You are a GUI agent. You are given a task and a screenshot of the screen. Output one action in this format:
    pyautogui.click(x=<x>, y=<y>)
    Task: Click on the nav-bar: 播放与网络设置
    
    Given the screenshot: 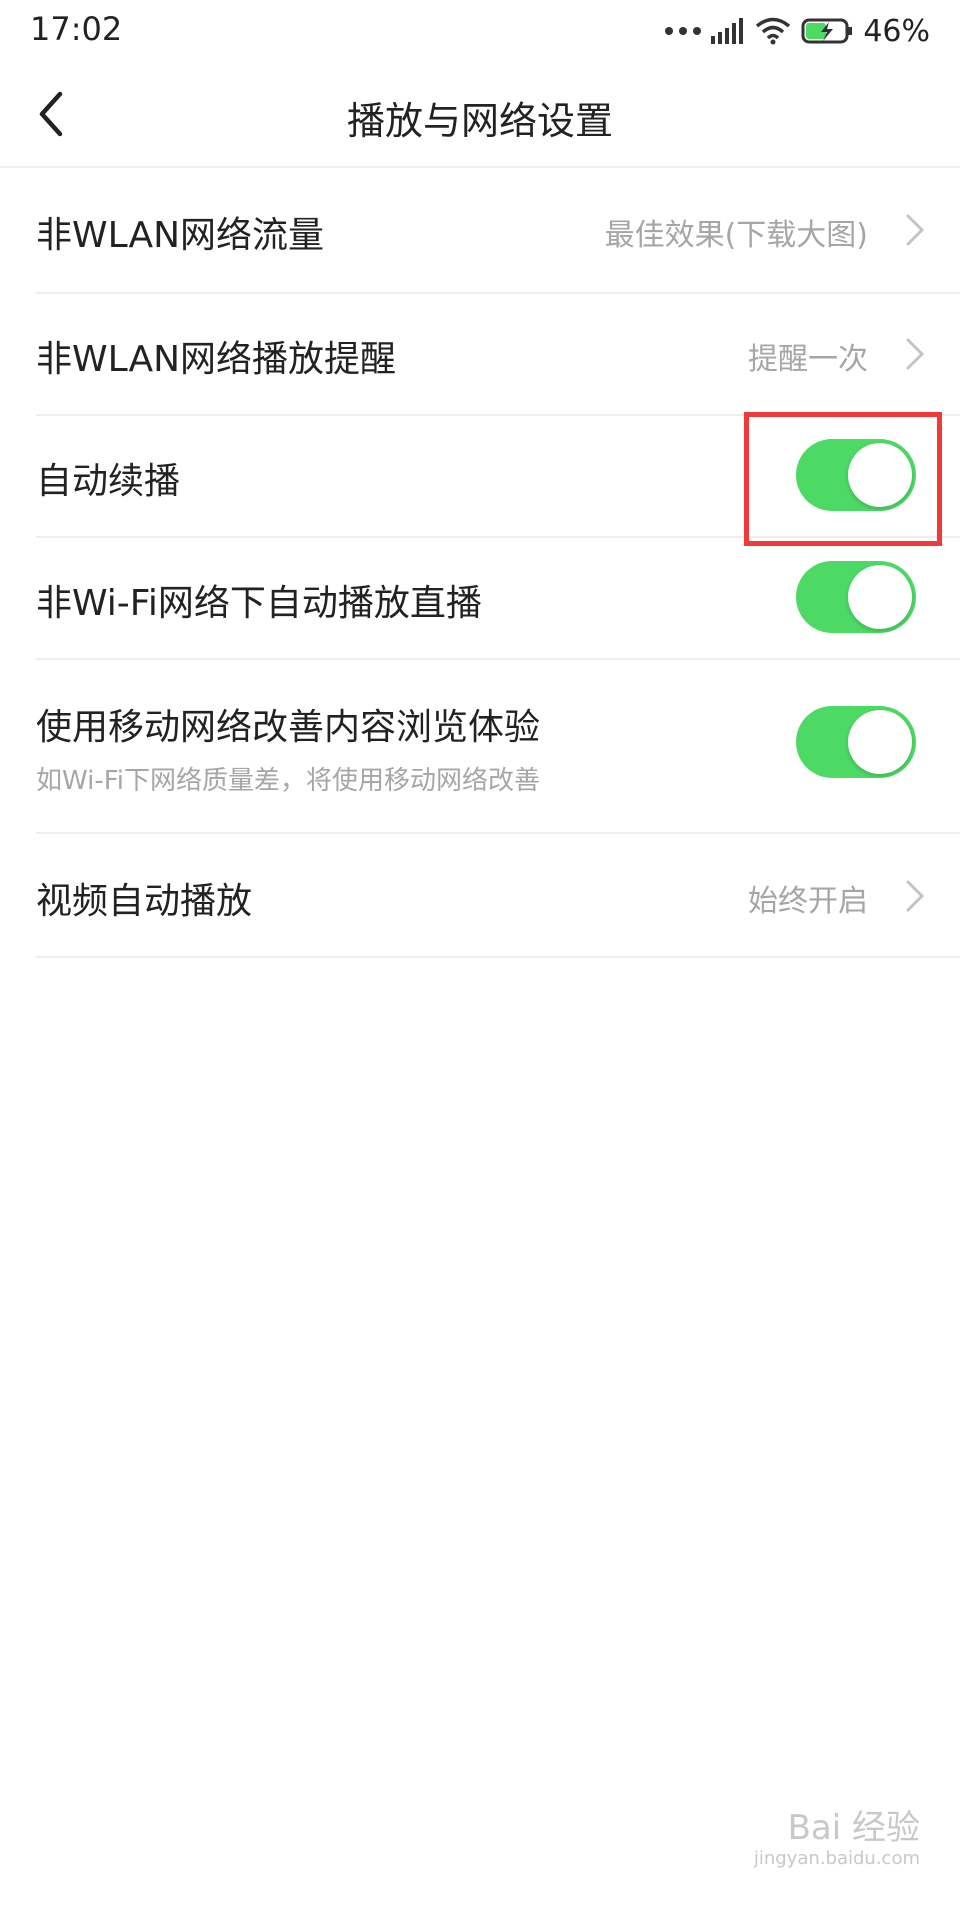 What is the action you would take?
    pyautogui.click(x=480, y=115)
    